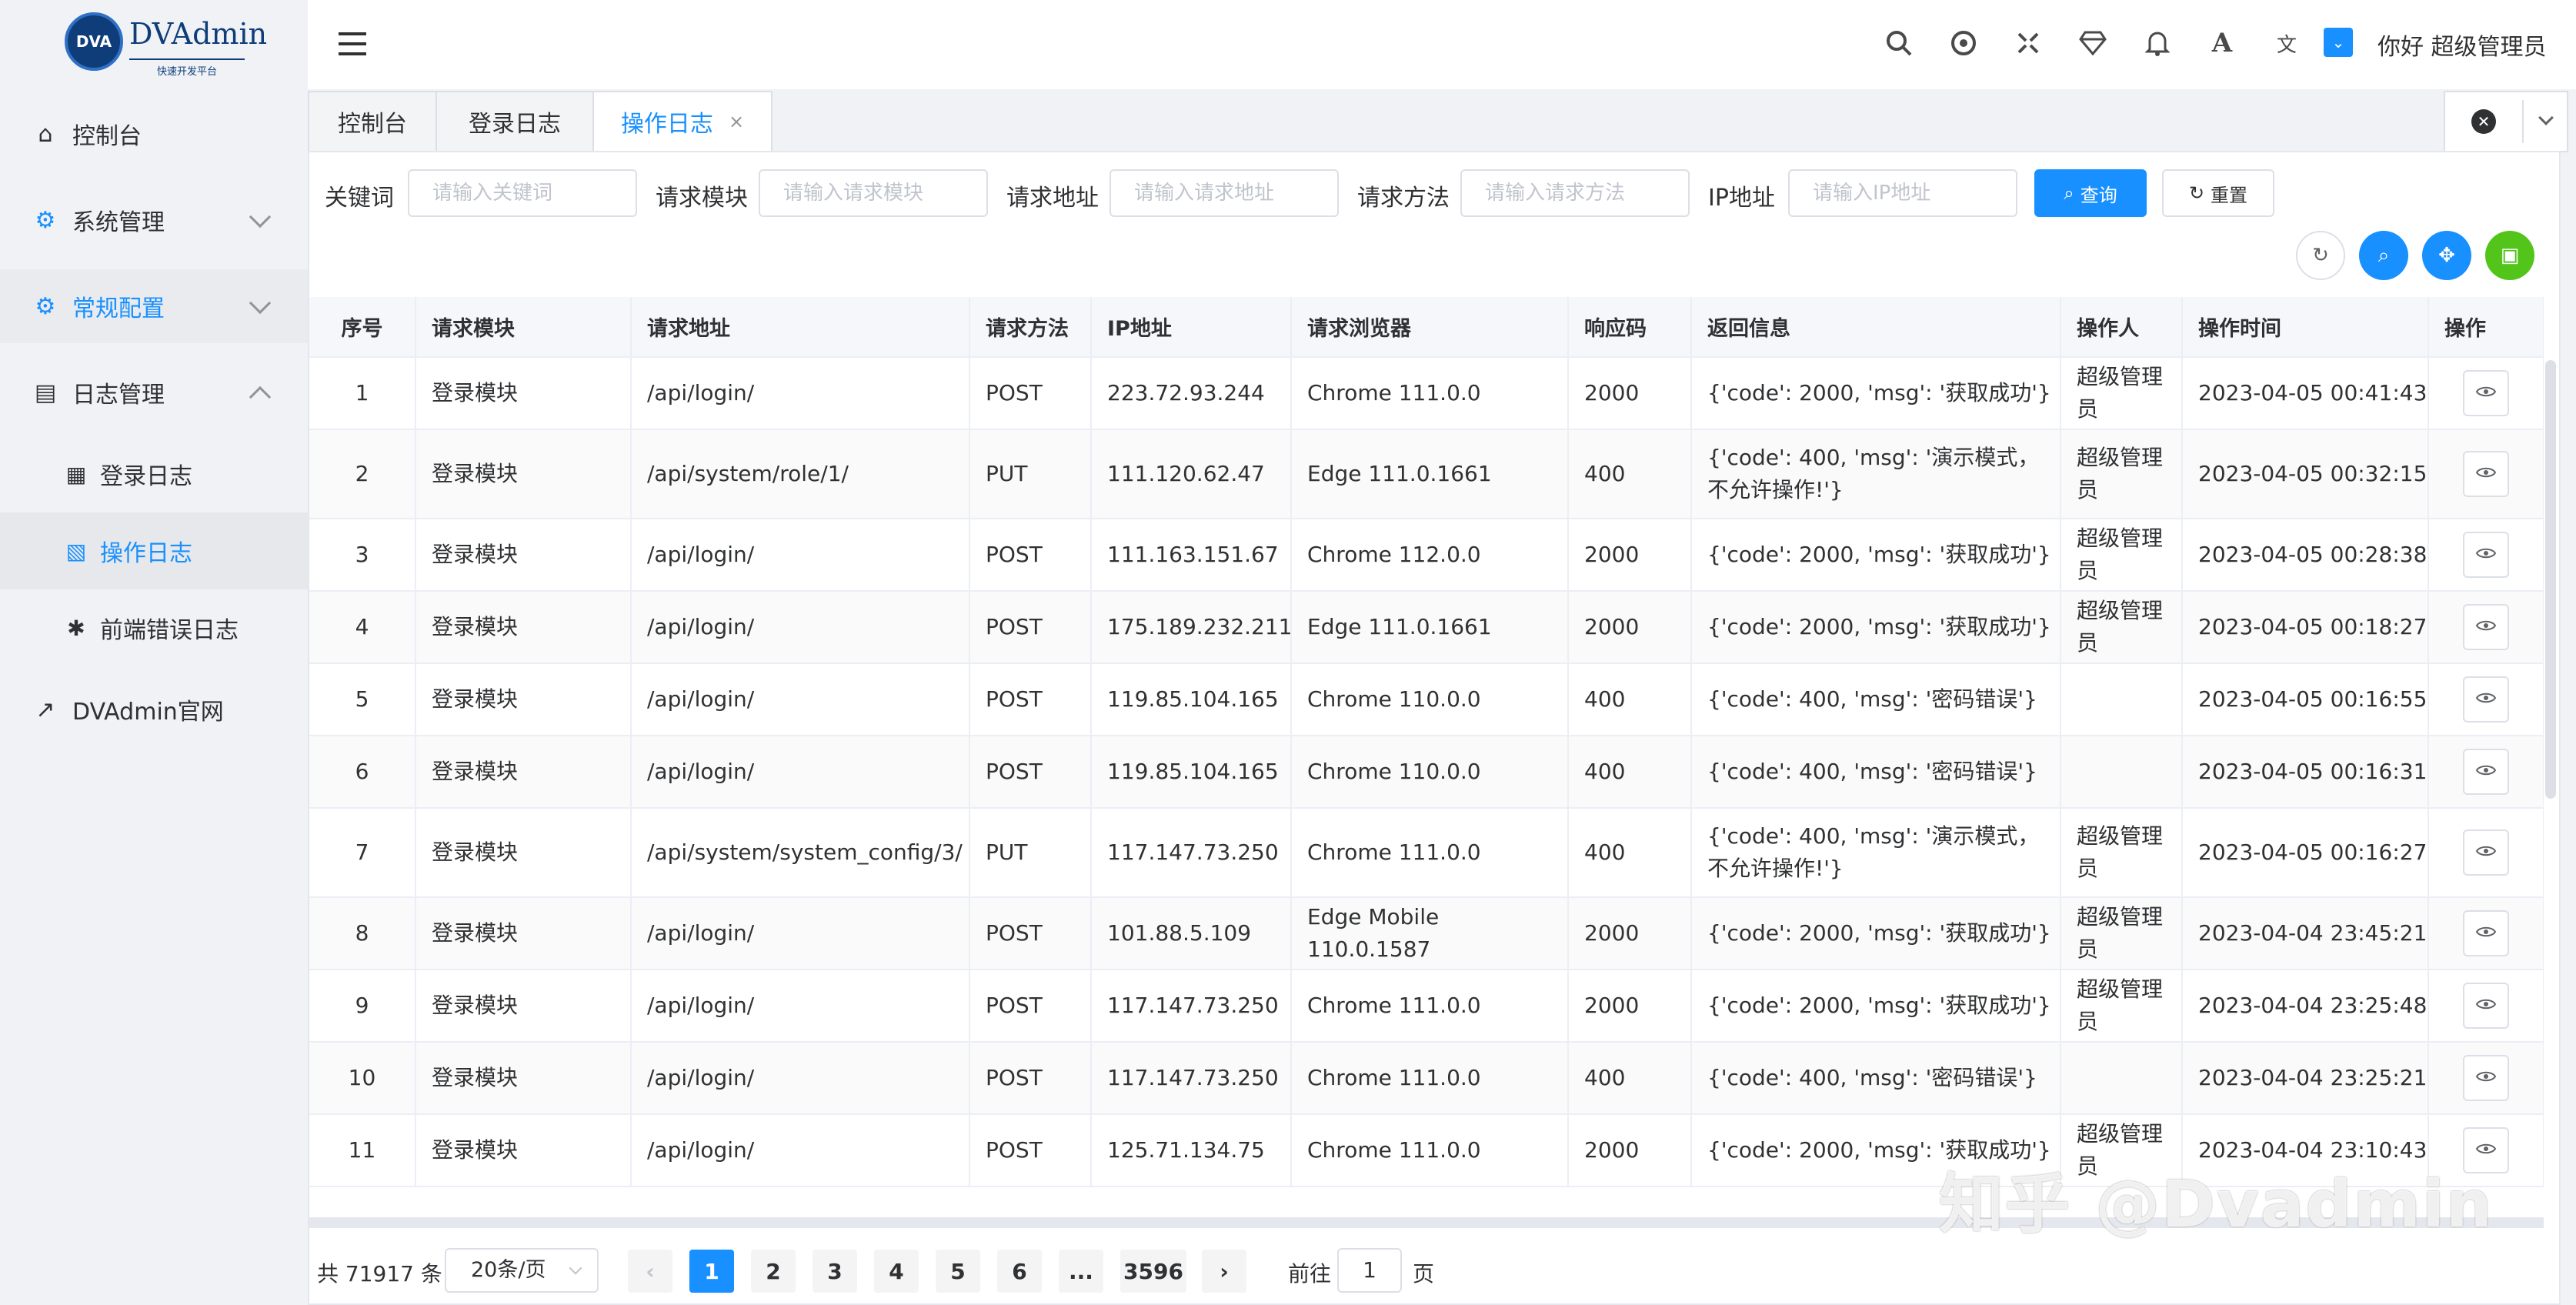 The height and width of the screenshot is (1305, 2576). Describe the element at coordinates (362, 1150) in the screenshot. I see `table-cell: 11` at that location.